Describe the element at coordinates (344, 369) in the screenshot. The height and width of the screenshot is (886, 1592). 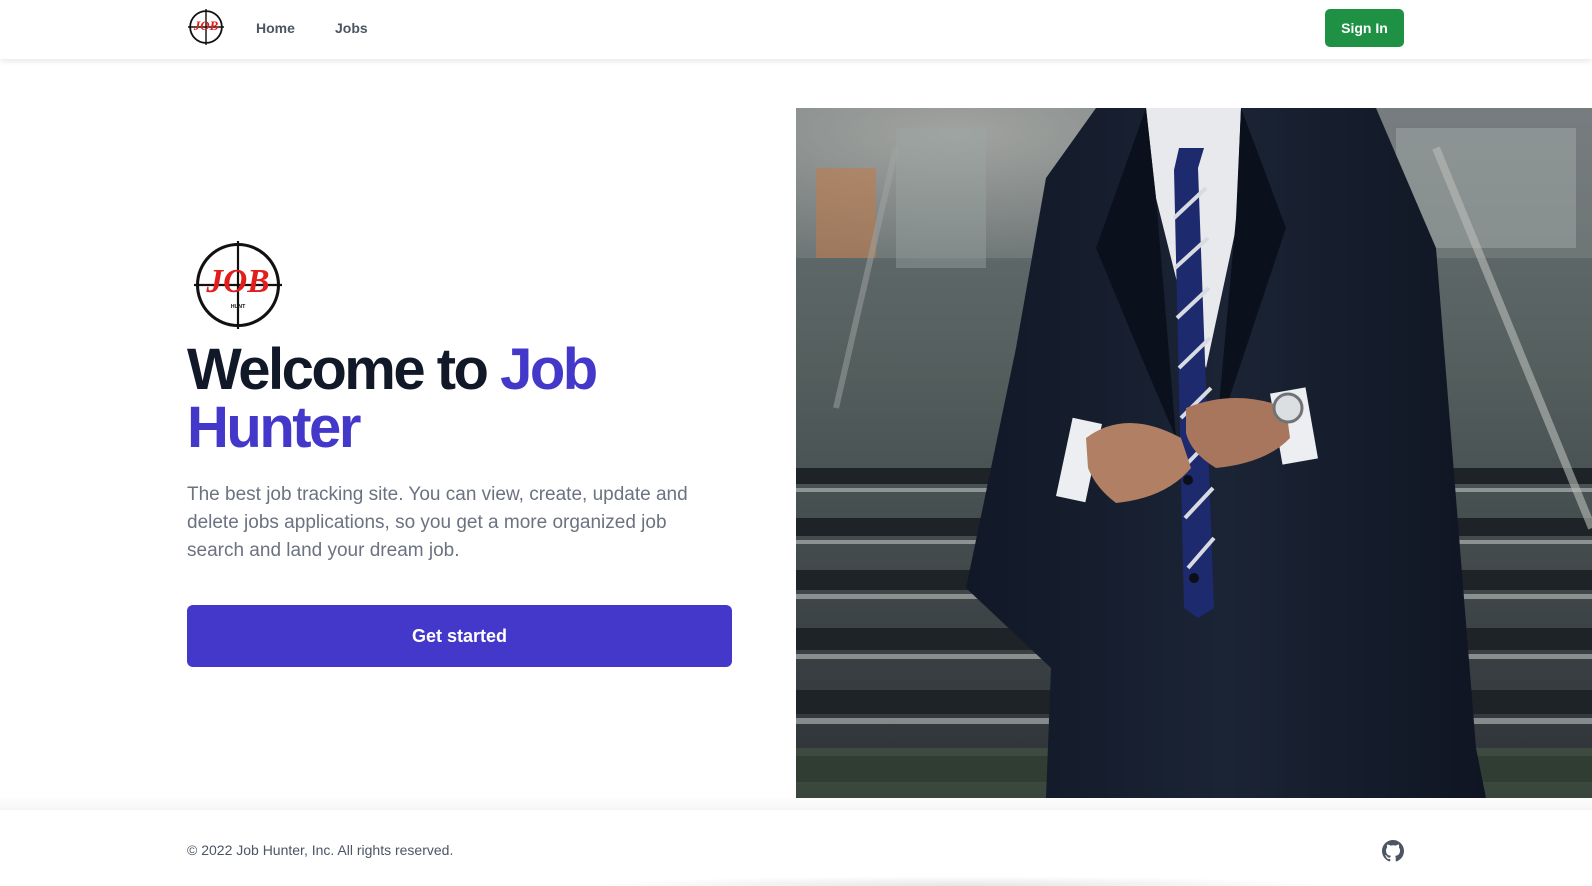
I see `headline-prefix: Welcome to` at that location.